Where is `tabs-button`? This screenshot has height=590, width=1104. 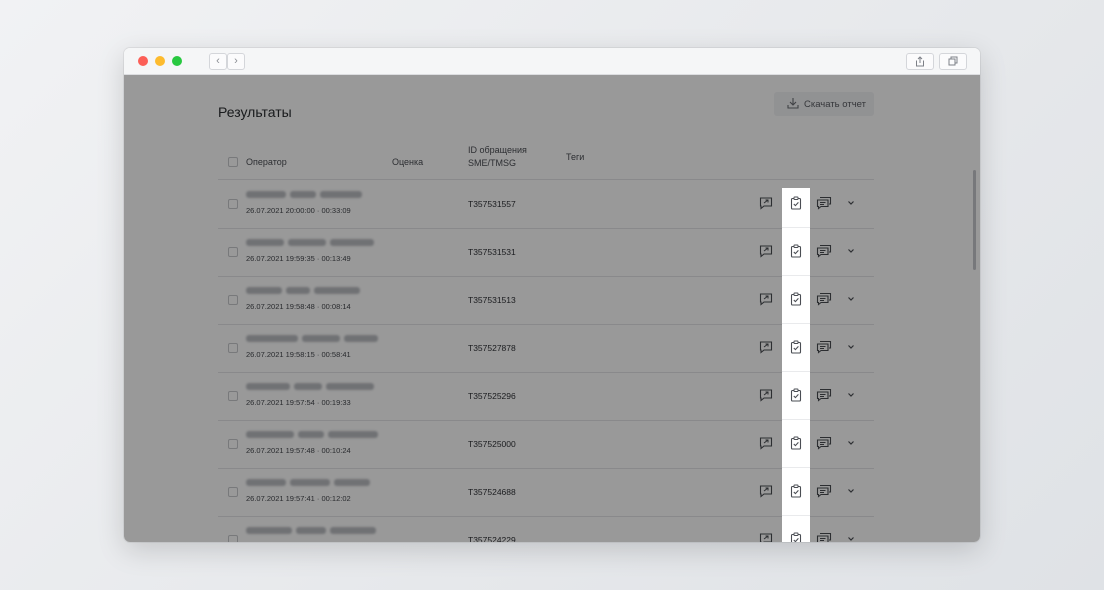 tabs-button is located at coordinates (953, 61).